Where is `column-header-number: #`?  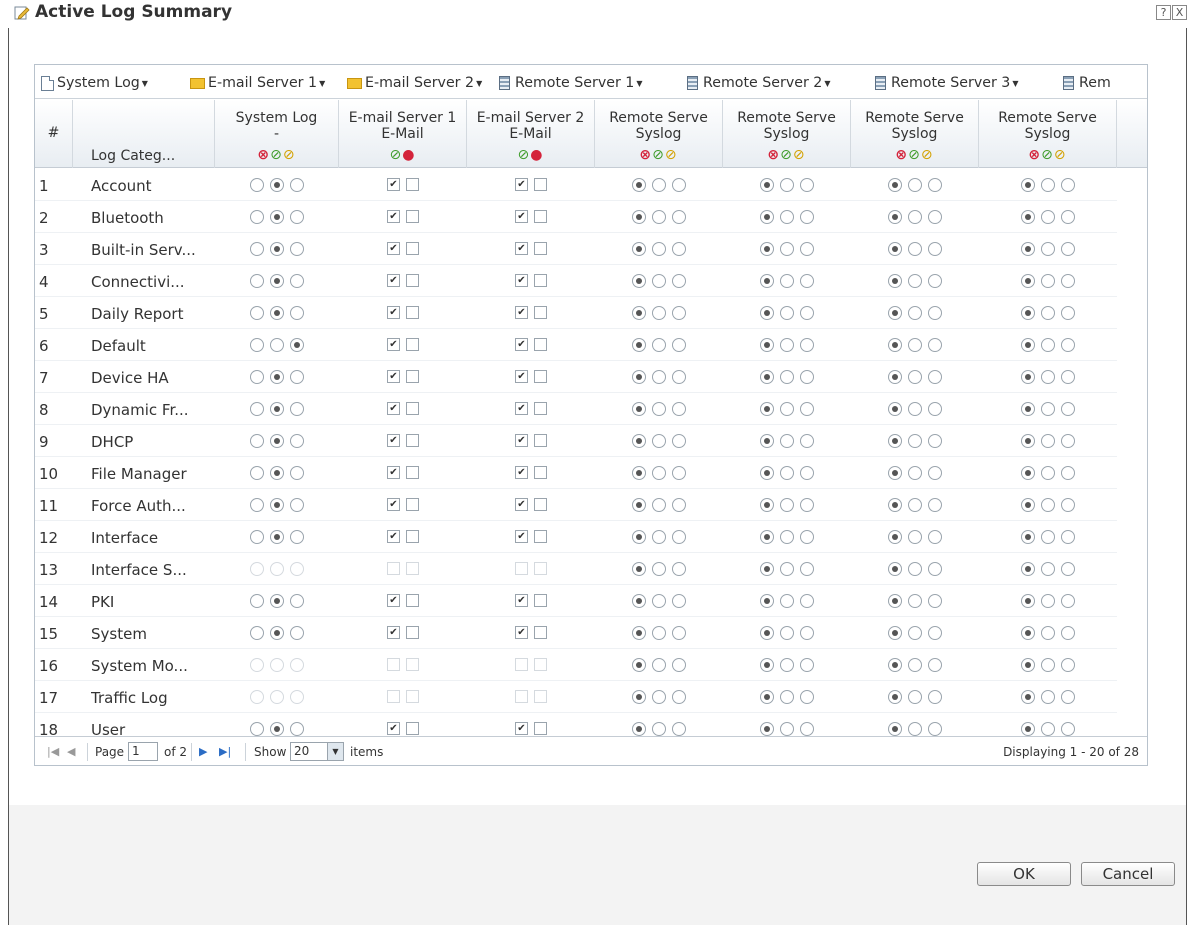
column-header-number: # is located at coordinates (54, 134).